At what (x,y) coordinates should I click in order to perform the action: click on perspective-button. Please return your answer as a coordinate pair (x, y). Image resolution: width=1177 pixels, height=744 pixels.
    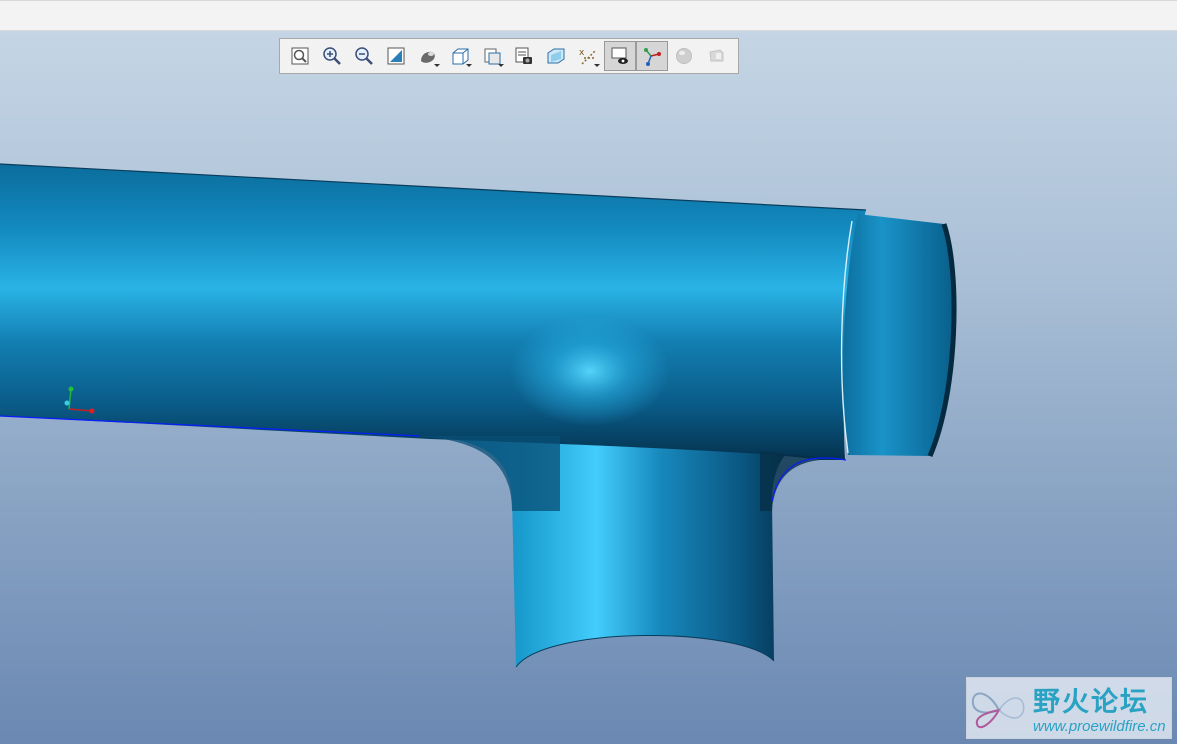
    Looking at the image, I should click on (524, 56).